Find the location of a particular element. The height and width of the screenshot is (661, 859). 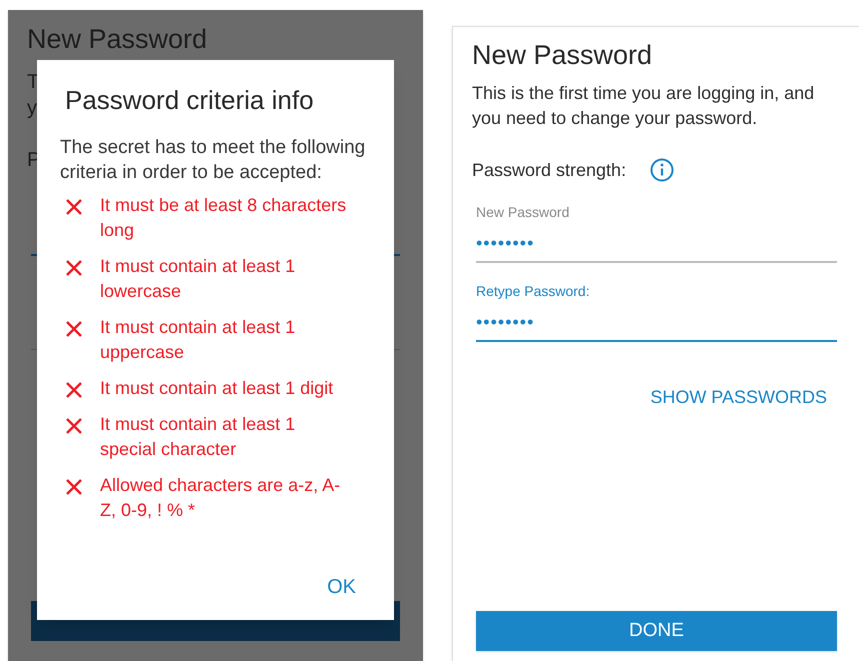

criterion-text: It must contain at least 1 digit is located at coordinates (217, 388).